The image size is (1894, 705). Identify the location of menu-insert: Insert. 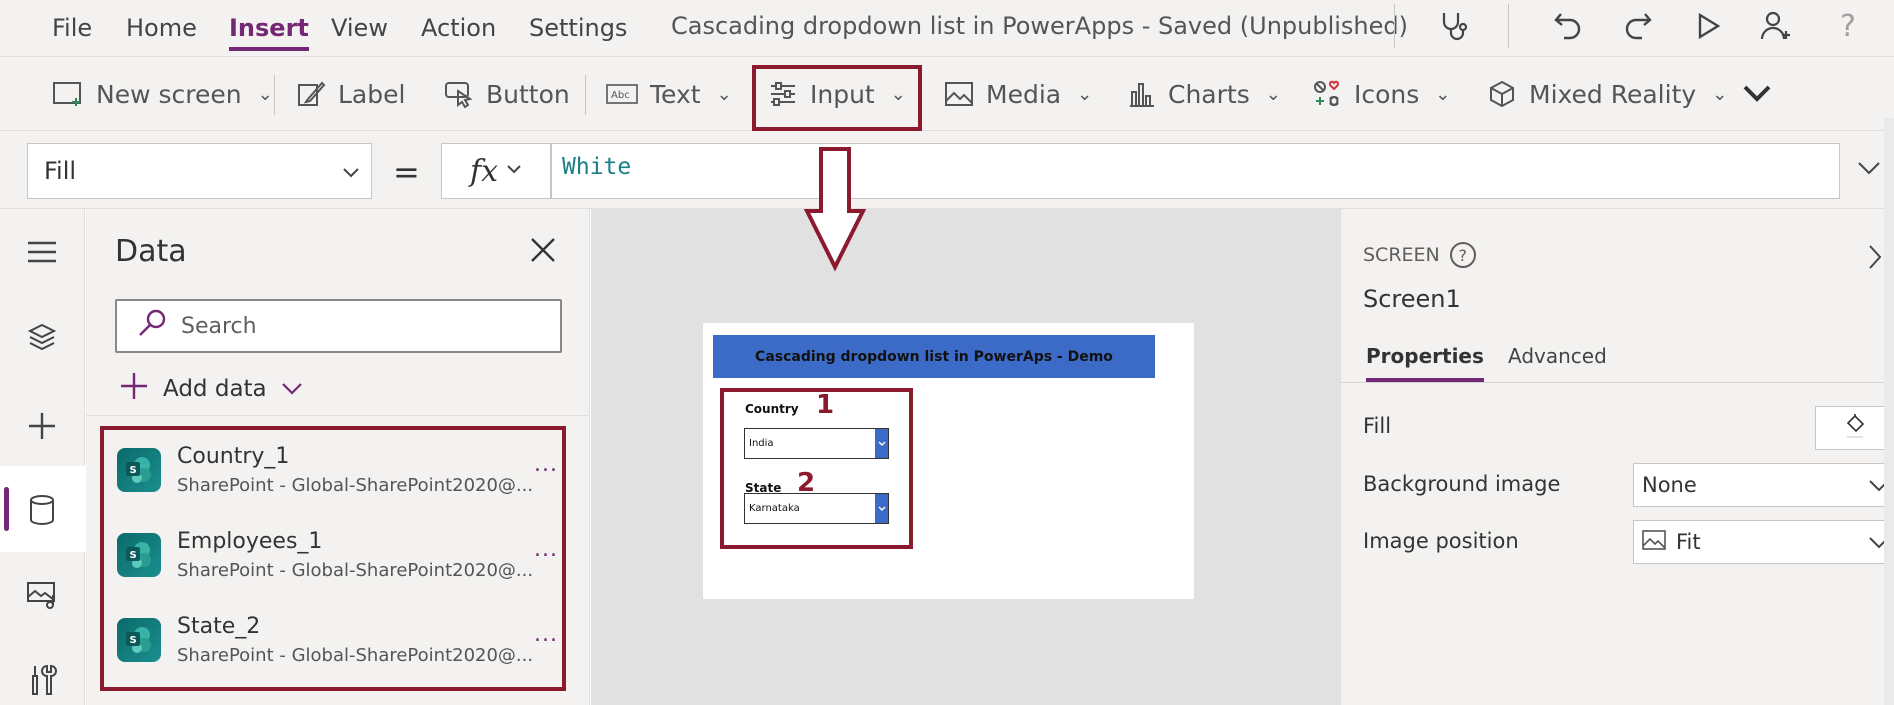
(269, 32).